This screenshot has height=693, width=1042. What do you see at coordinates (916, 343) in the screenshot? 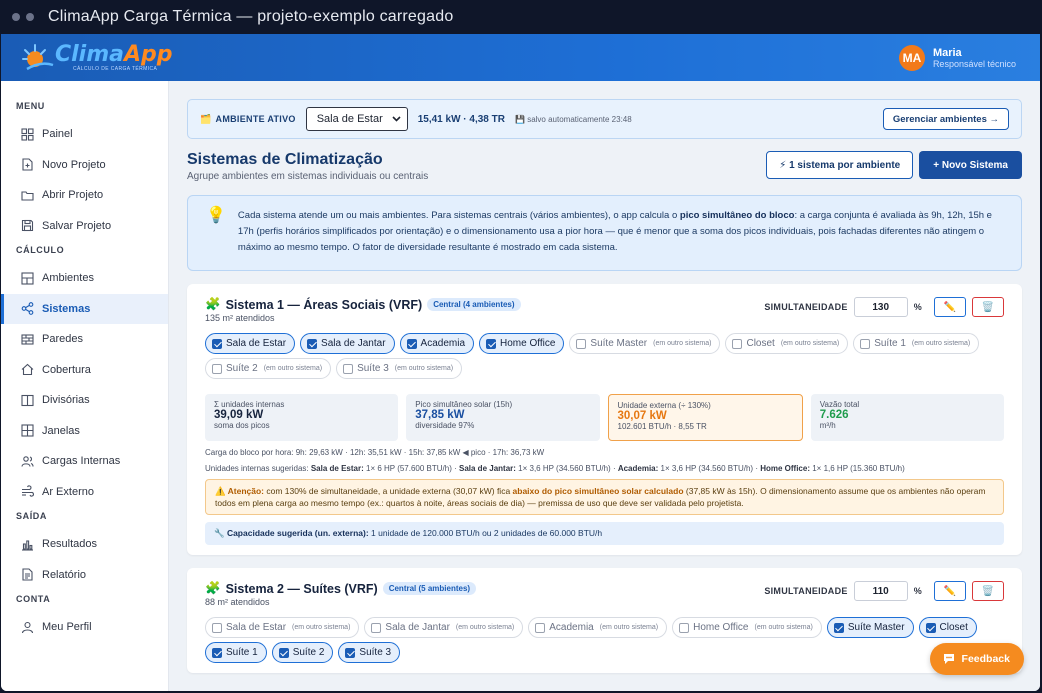
I see `environment-chip: Suíte 1 (em outro sistema)` at bounding box center [916, 343].